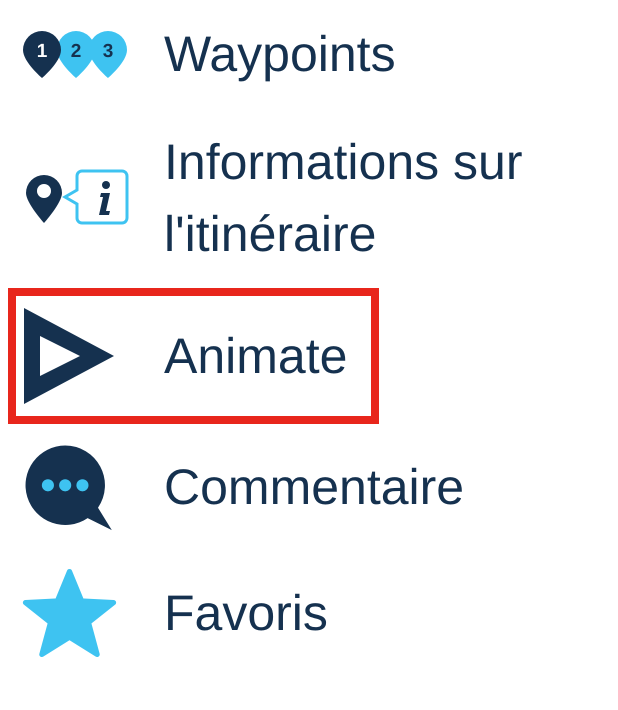 The width and height of the screenshot is (618, 710). Describe the element at coordinates (194, 356) in the screenshot. I see `menu-item: Animate` at that location.